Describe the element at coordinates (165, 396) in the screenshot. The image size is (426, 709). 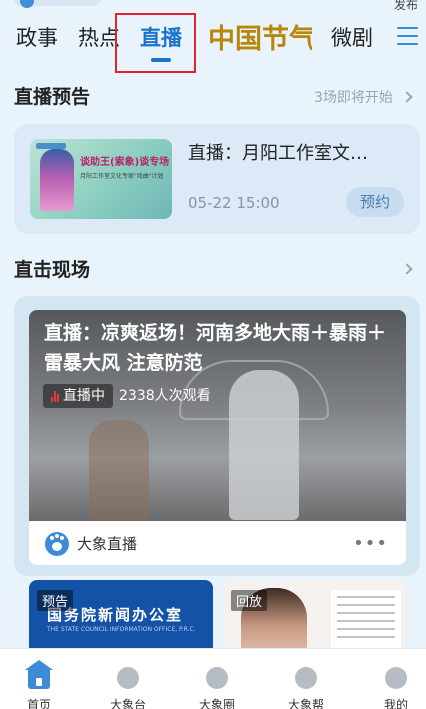
I see `view-count: 2338人次观看` at that location.